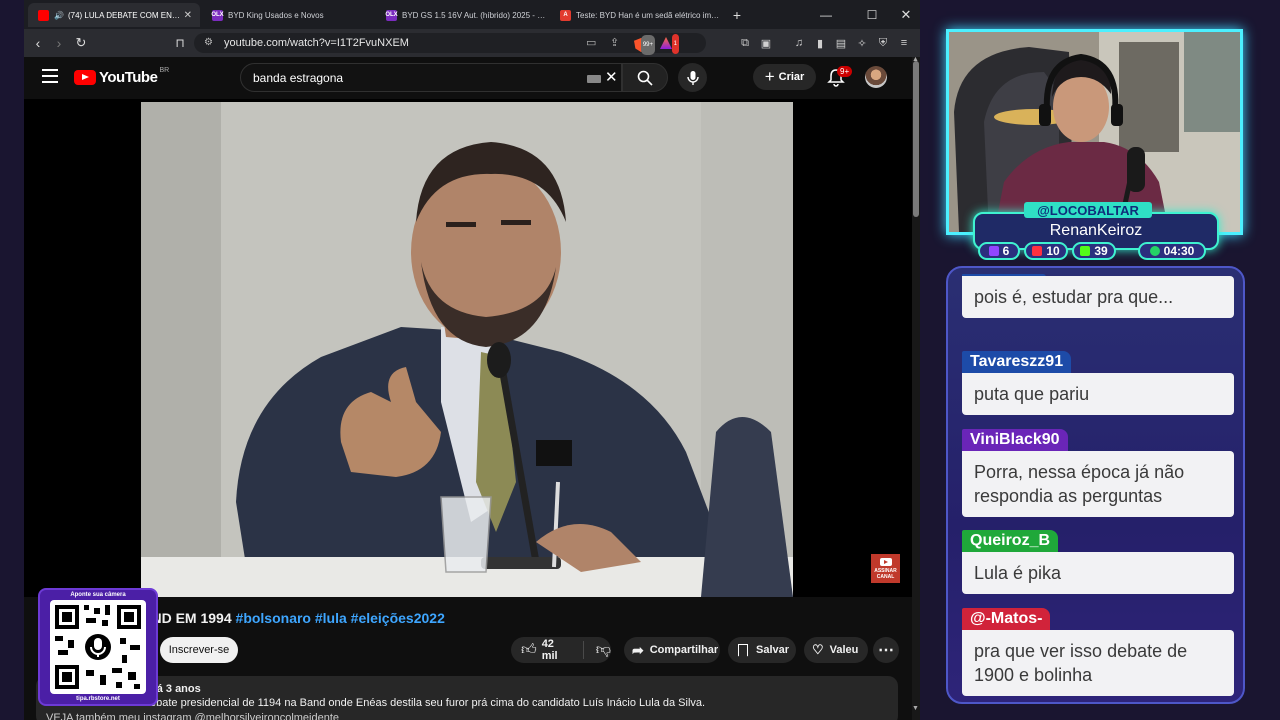  I want to click on bookmark-save-icon, so click(743, 650).